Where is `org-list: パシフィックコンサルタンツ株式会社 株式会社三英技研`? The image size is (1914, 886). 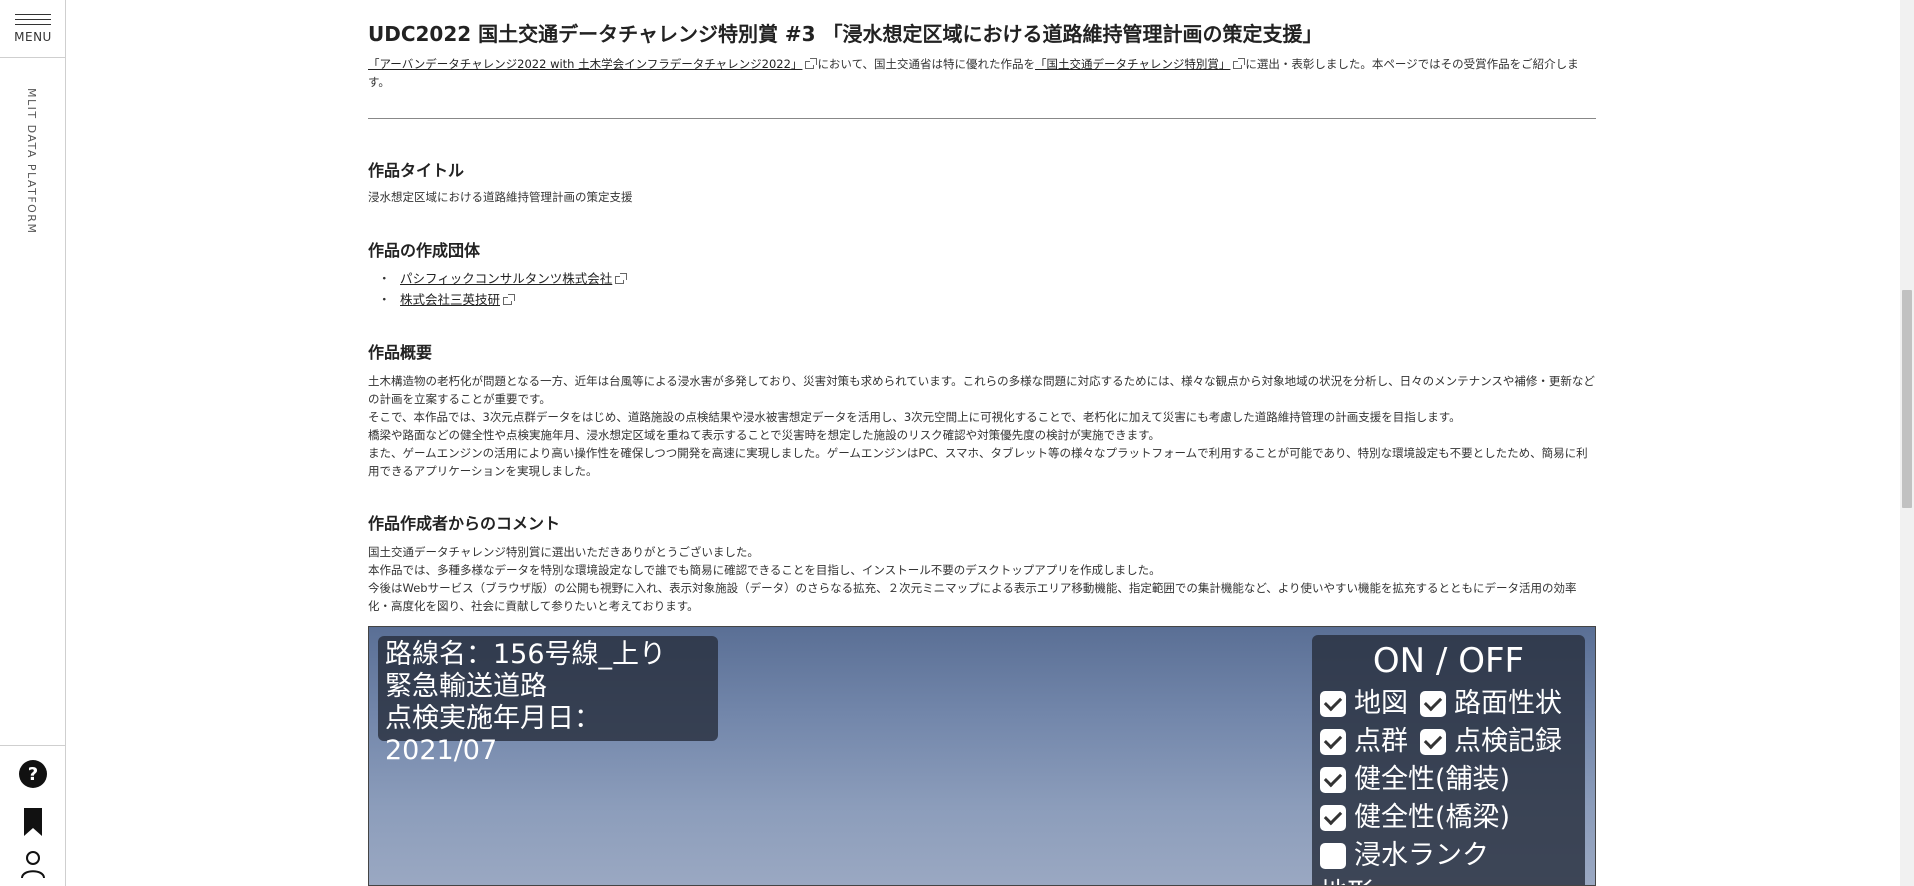 org-list: パシフィックコンサルタンツ株式会社 株式会社三英技研 is located at coordinates (498, 289).